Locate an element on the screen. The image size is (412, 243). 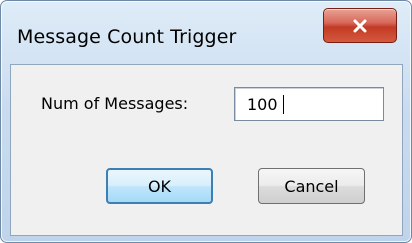
window-title: Message Count Trigger is located at coordinates (127, 37).